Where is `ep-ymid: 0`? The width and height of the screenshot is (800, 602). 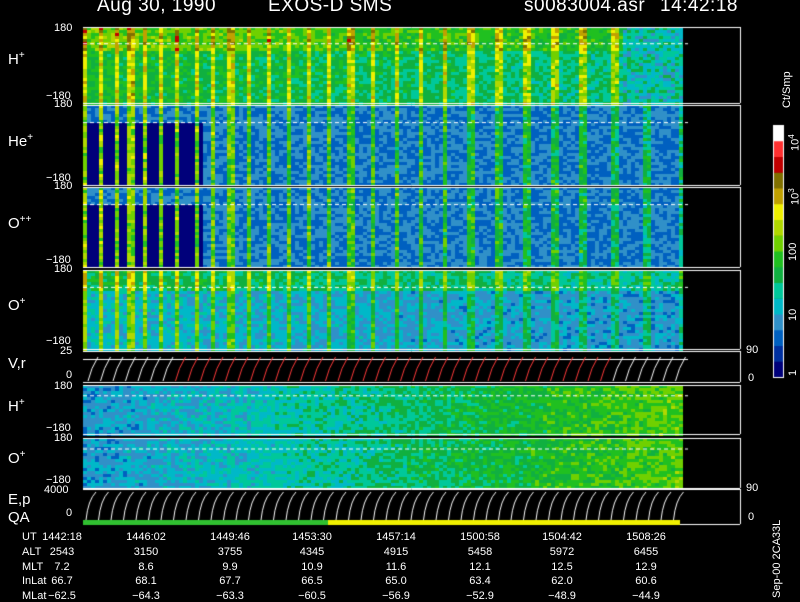 ep-ymid: 0 is located at coordinates (69, 513).